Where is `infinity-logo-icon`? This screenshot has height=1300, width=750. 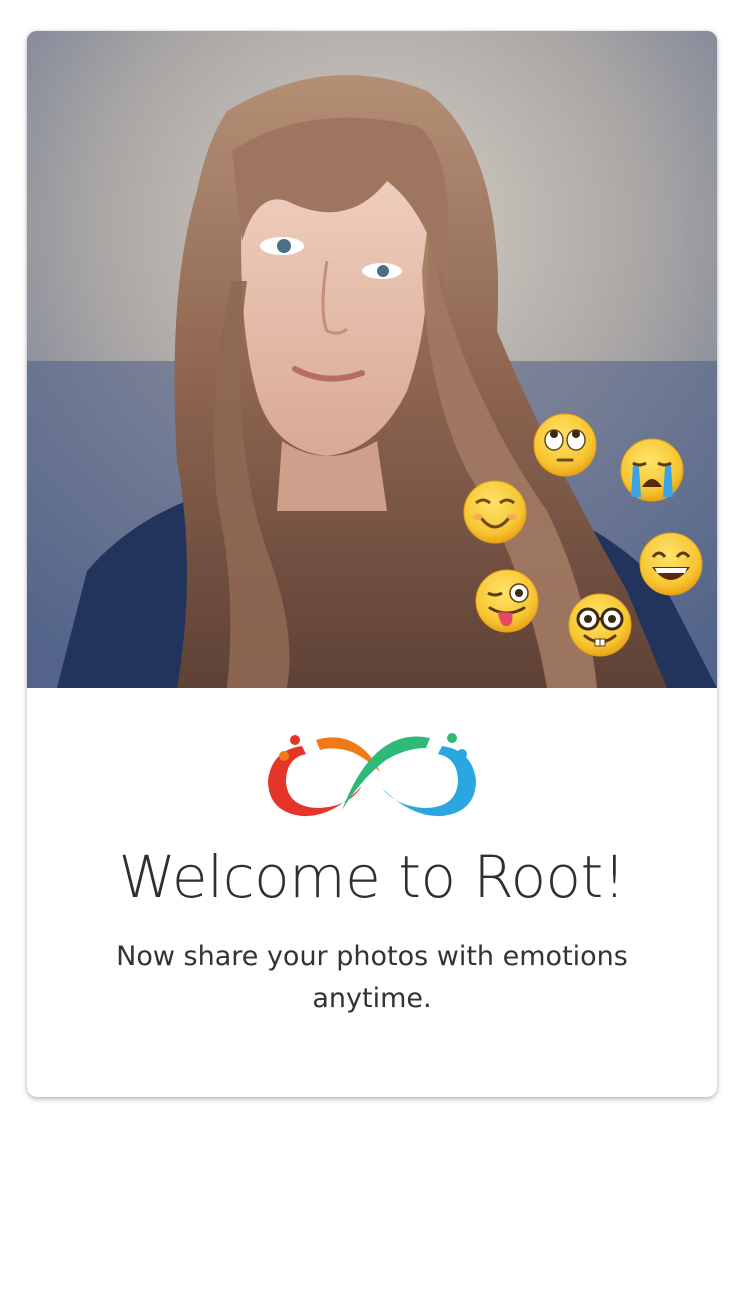 infinity-logo-icon is located at coordinates (372, 775).